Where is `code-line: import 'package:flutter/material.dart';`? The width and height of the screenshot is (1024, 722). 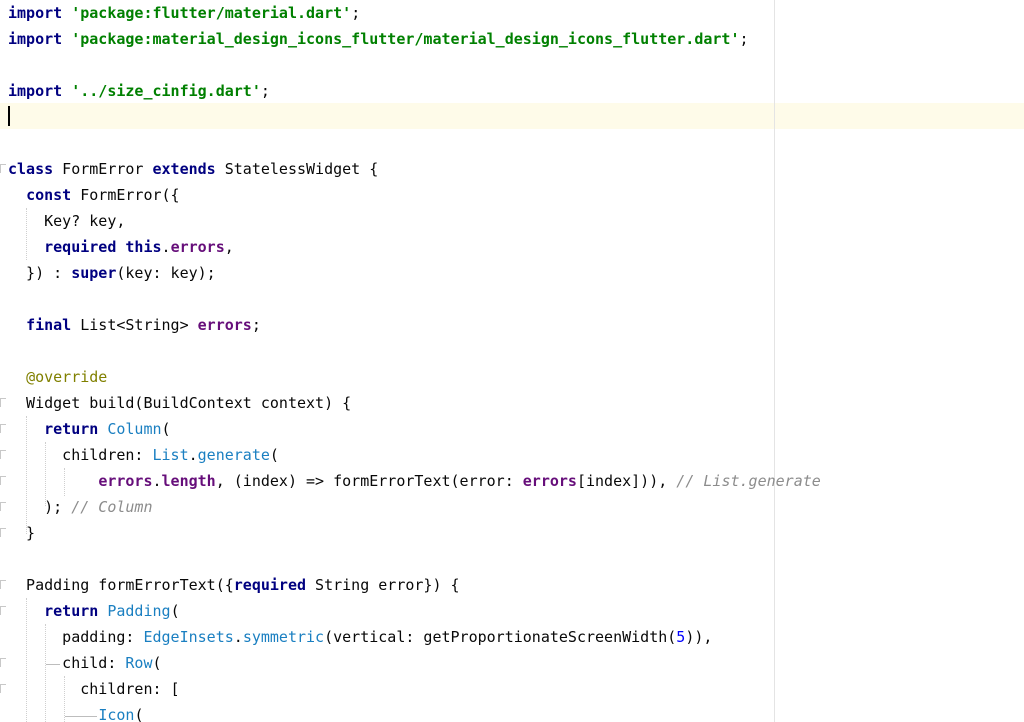
code-line: import 'package:flutter/material.dart'; is located at coordinates (414, 13).